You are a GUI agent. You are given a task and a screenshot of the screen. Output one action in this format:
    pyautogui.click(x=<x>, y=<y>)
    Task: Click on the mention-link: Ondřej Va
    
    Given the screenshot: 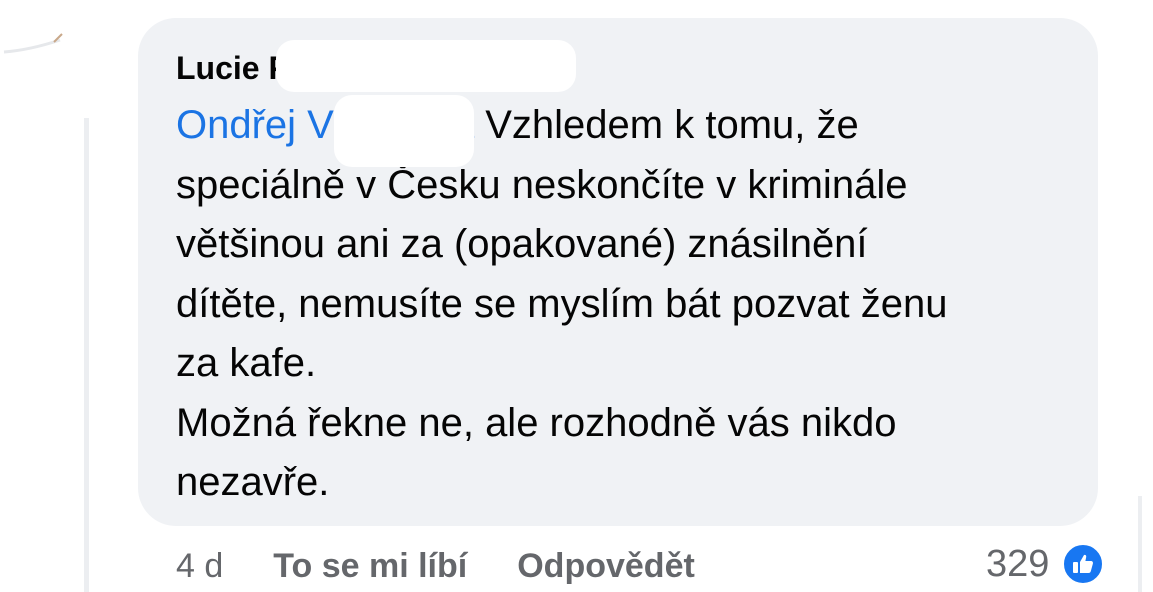 What is the action you would take?
    pyautogui.click(x=330, y=131)
    